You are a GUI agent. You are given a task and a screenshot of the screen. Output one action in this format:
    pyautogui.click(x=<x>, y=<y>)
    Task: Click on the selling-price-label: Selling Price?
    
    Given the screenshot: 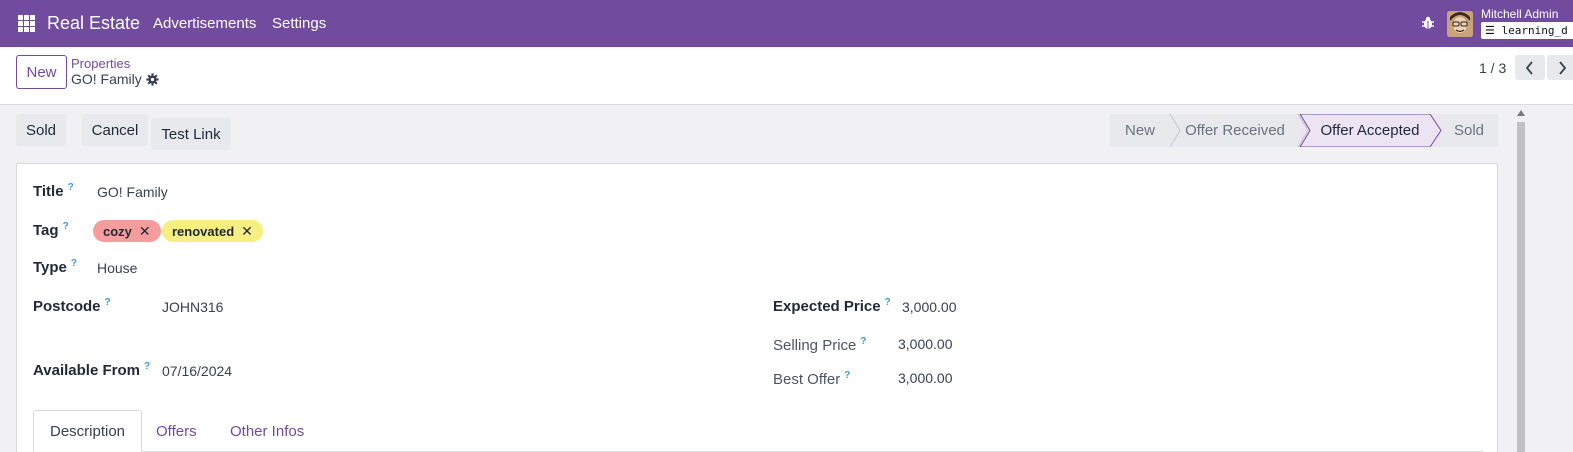 What is the action you would take?
    pyautogui.click(x=820, y=345)
    